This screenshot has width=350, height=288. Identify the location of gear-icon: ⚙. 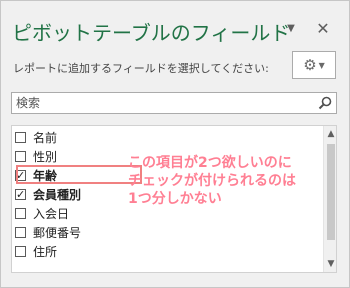
(310, 64).